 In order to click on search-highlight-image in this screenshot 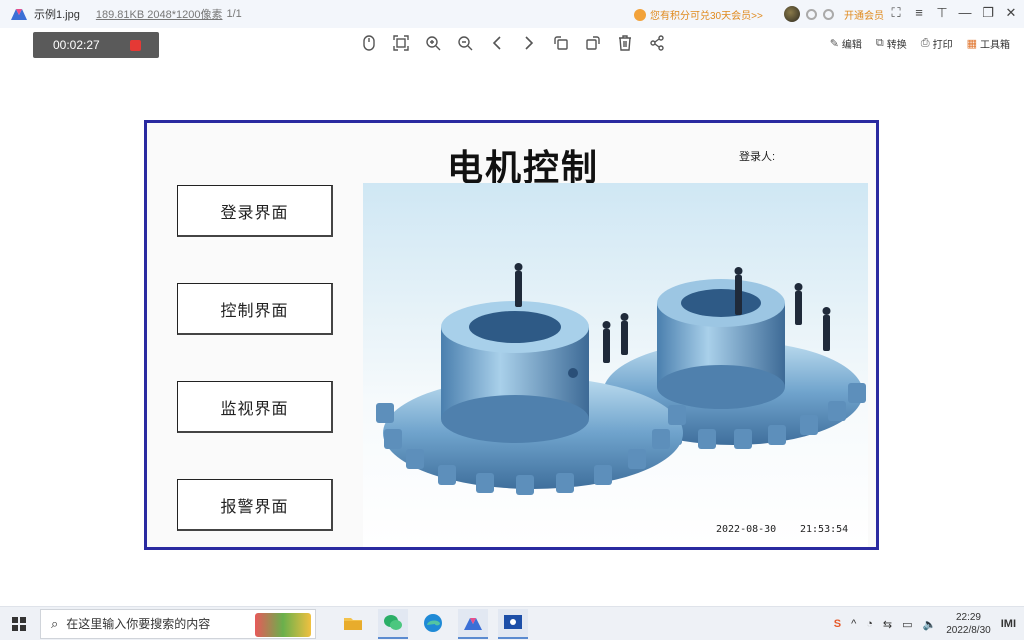, I will do `click(283, 624)`.